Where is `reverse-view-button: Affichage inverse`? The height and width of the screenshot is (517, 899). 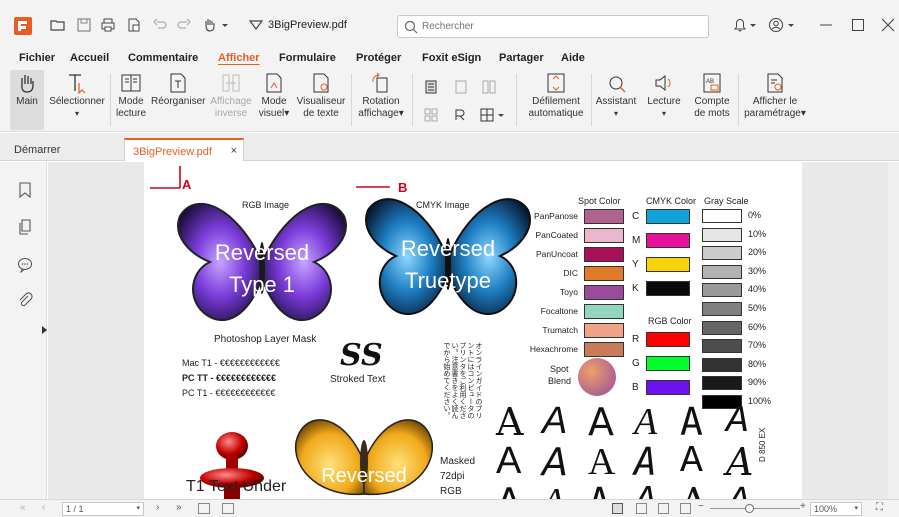
reverse-view-button: Affichage inverse is located at coordinates (231, 100).